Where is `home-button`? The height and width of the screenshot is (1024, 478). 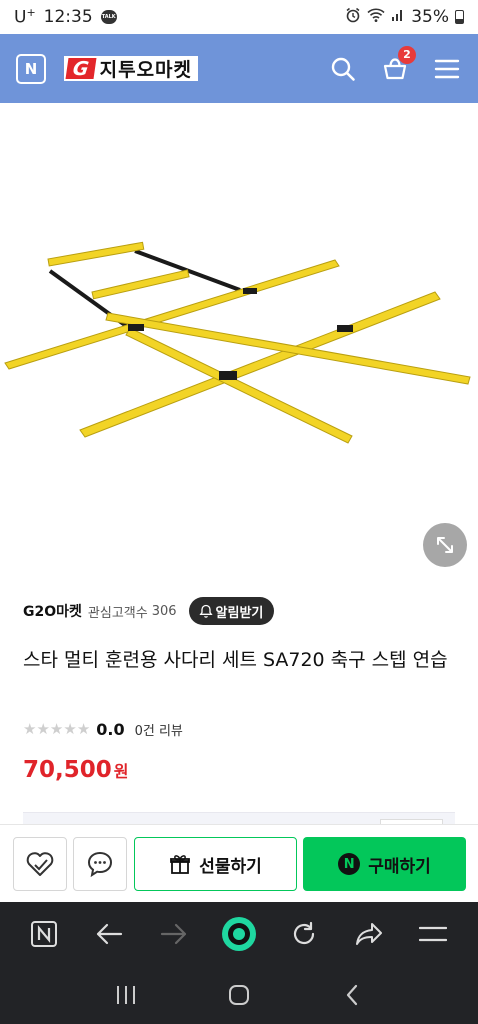 home-button is located at coordinates (239, 995).